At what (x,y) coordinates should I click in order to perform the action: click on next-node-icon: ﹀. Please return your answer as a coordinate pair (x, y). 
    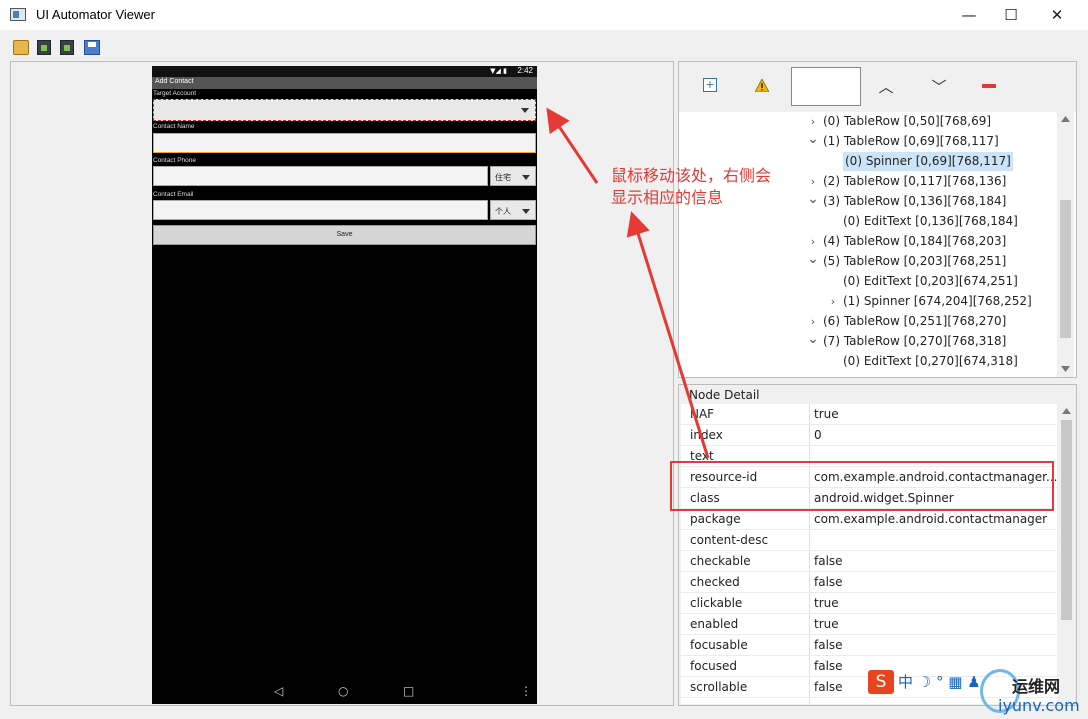
    Looking at the image, I should click on (939, 86).